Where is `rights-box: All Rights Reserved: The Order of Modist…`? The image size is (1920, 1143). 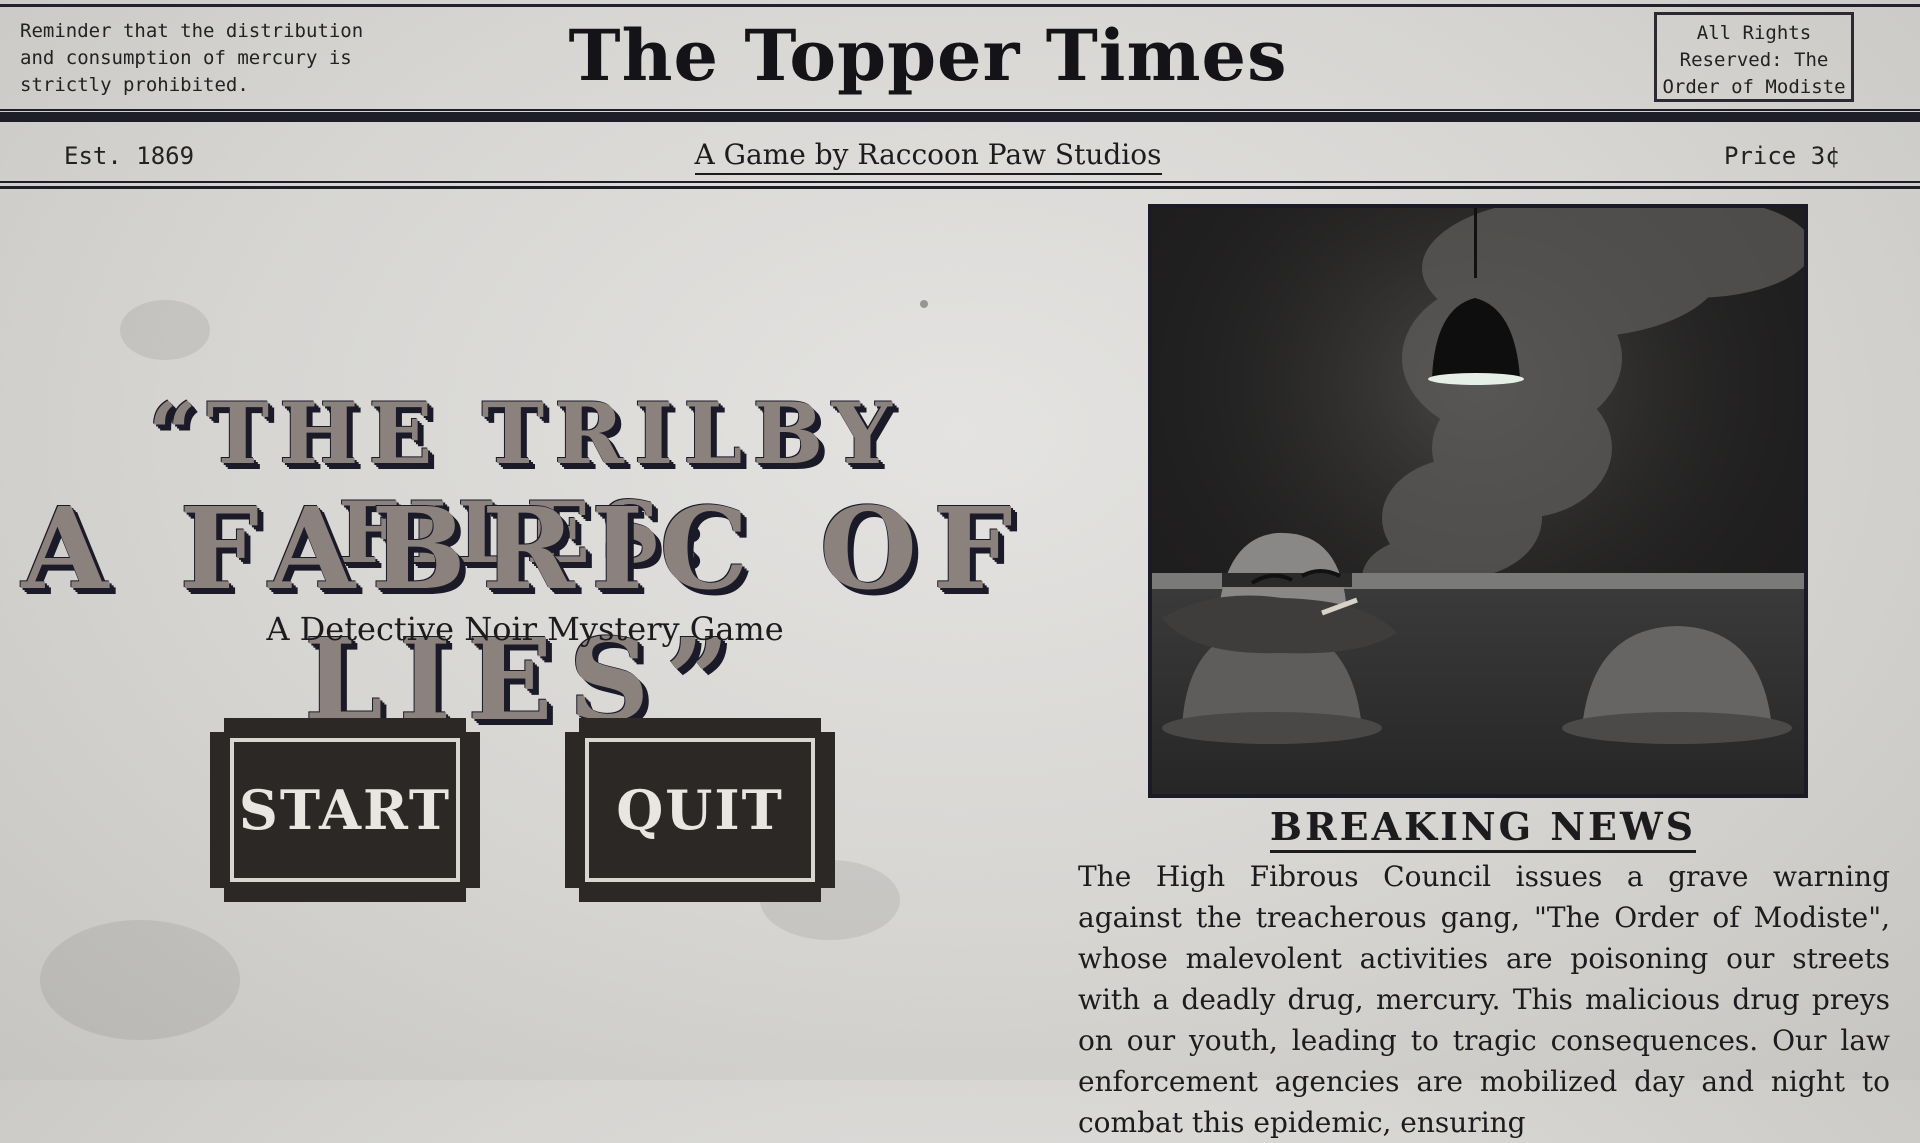 rights-box: All Rights Reserved: The Order of Modist… is located at coordinates (1754, 57).